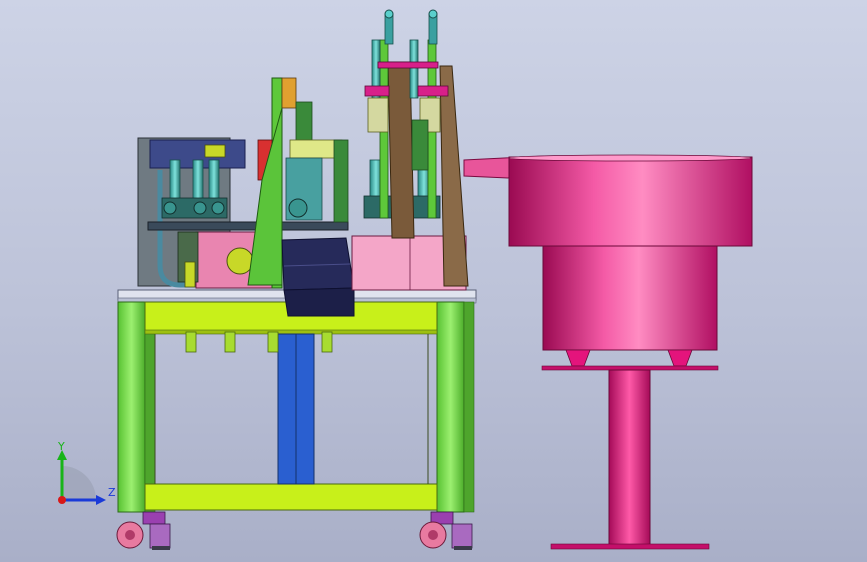 The image size is (867, 562). Describe the element at coordinates (248, 226) in the screenshot. I see `rotary-plate` at that location.